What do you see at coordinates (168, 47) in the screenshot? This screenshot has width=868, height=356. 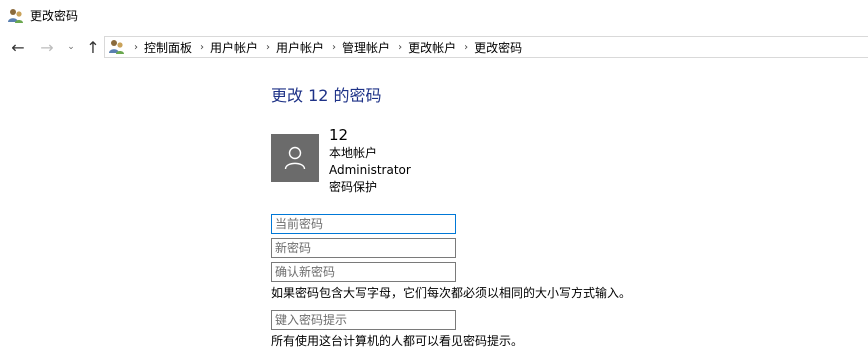 I see `breadcrumb-item-control-panel: 控制面板` at bounding box center [168, 47].